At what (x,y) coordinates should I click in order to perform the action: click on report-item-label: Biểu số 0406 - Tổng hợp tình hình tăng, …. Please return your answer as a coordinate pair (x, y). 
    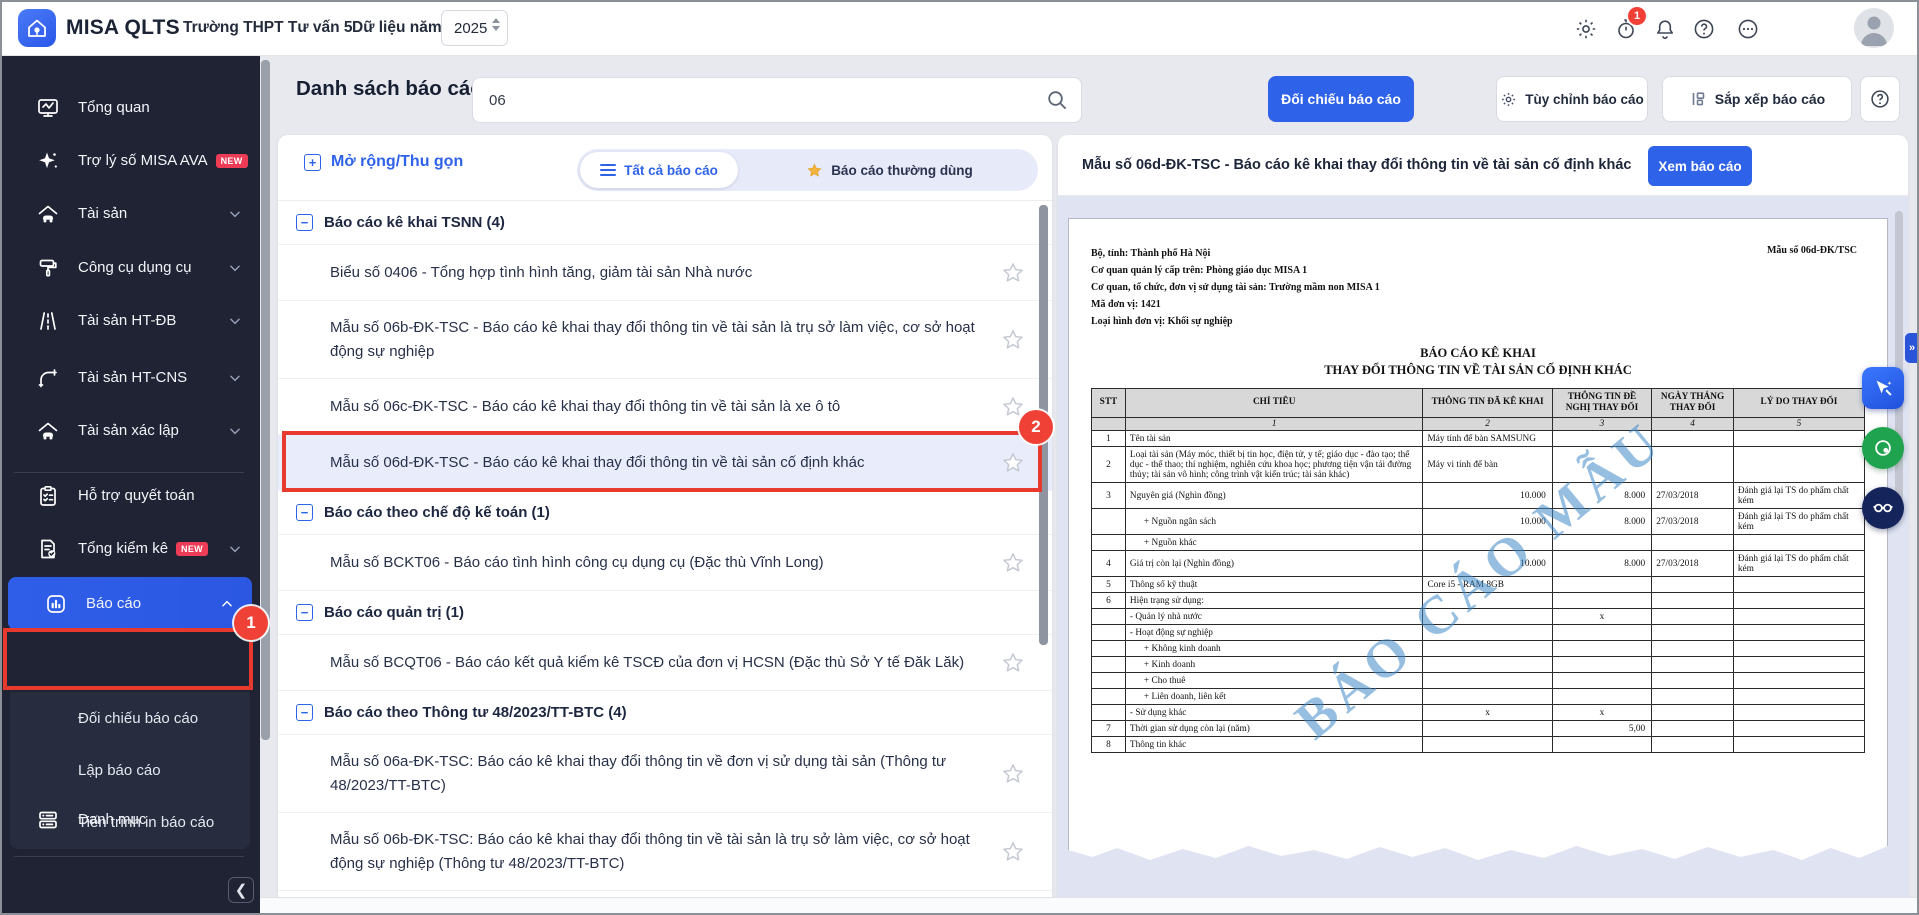
    Looking at the image, I should click on (541, 272).